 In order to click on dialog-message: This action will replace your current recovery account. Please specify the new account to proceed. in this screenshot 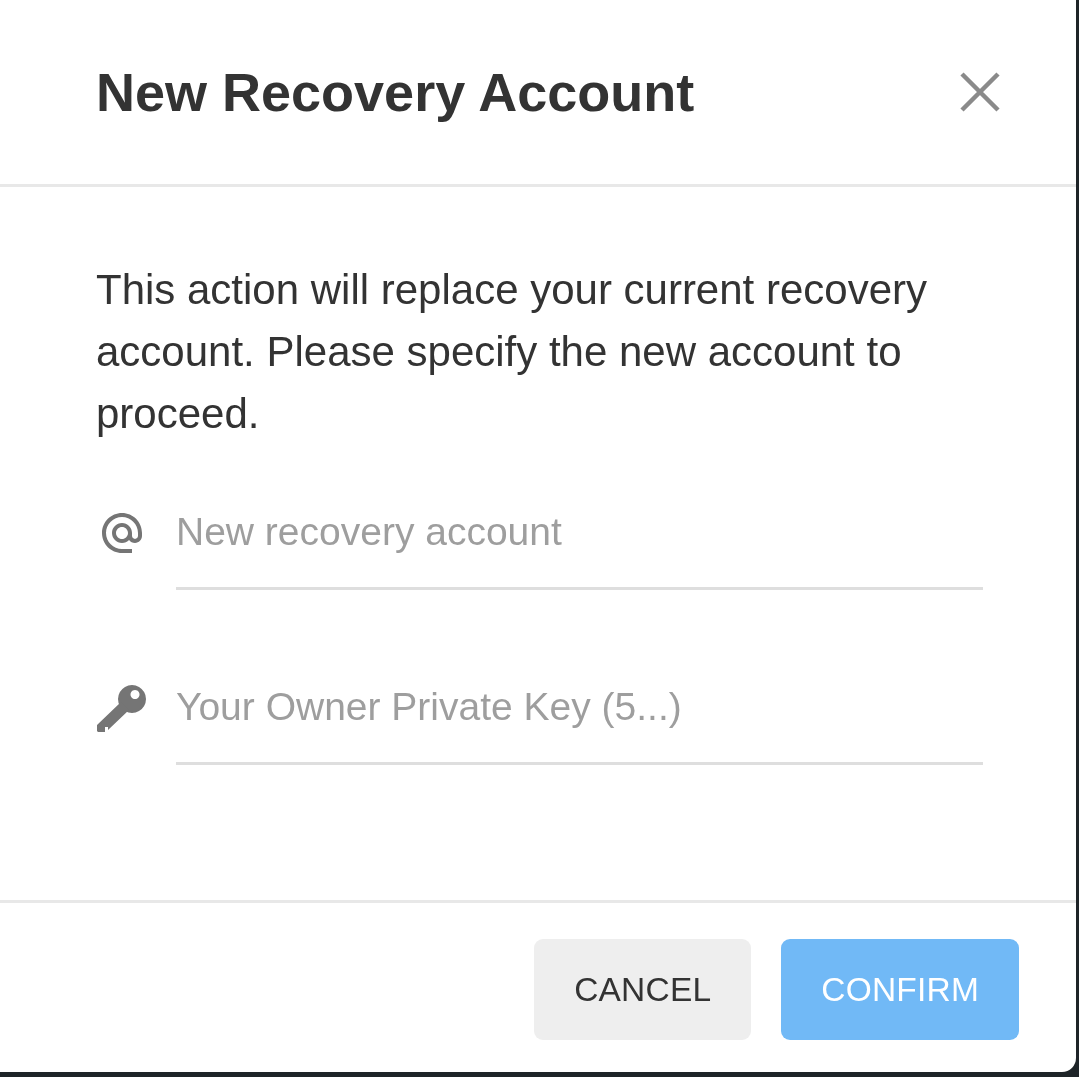, I will do `click(512, 352)`.